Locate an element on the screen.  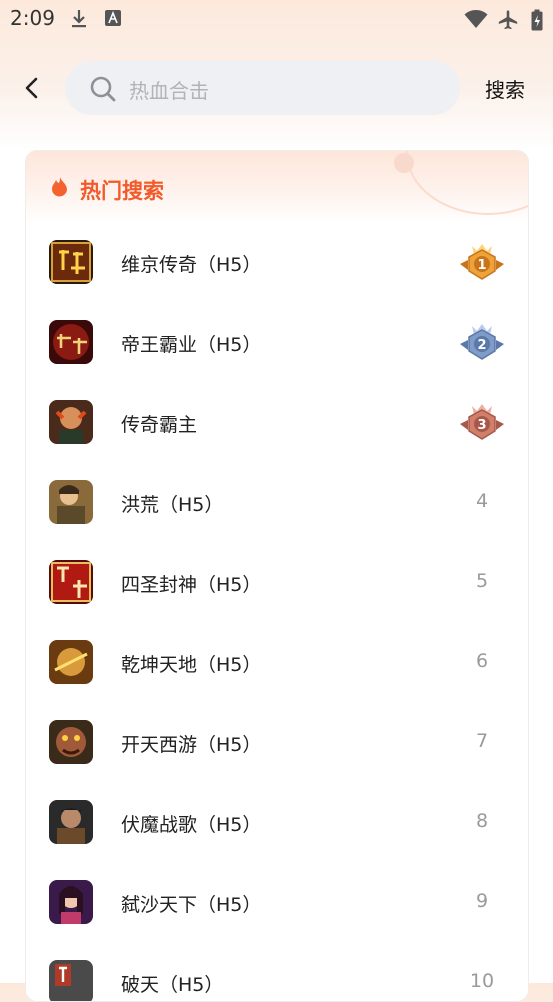
header-decoration is located at coordinates (467, 183).